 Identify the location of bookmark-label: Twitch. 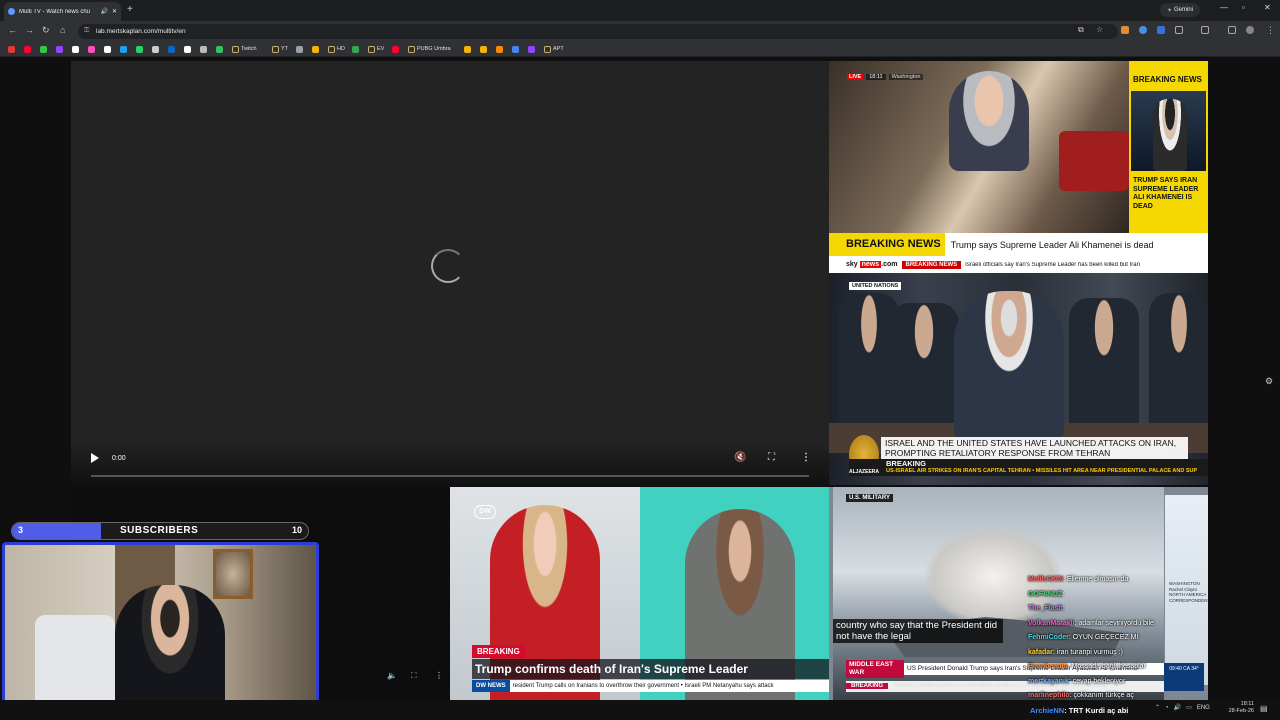
(249, 49).